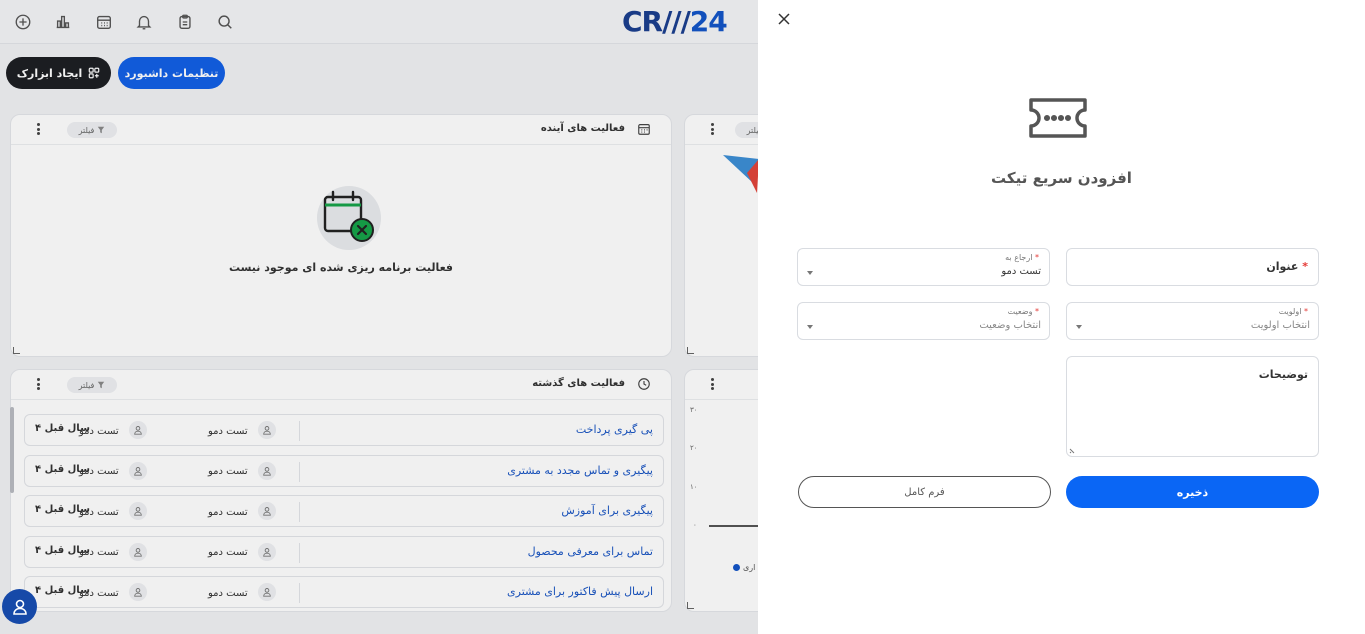 Image resolution: width=1365 pixels, height=634 pixels. What do you see at coordinates (1061, 178) in the screenshot?
I see `drawer-title: افزودن سریع تیکت` at bounding box center [1061, 178].